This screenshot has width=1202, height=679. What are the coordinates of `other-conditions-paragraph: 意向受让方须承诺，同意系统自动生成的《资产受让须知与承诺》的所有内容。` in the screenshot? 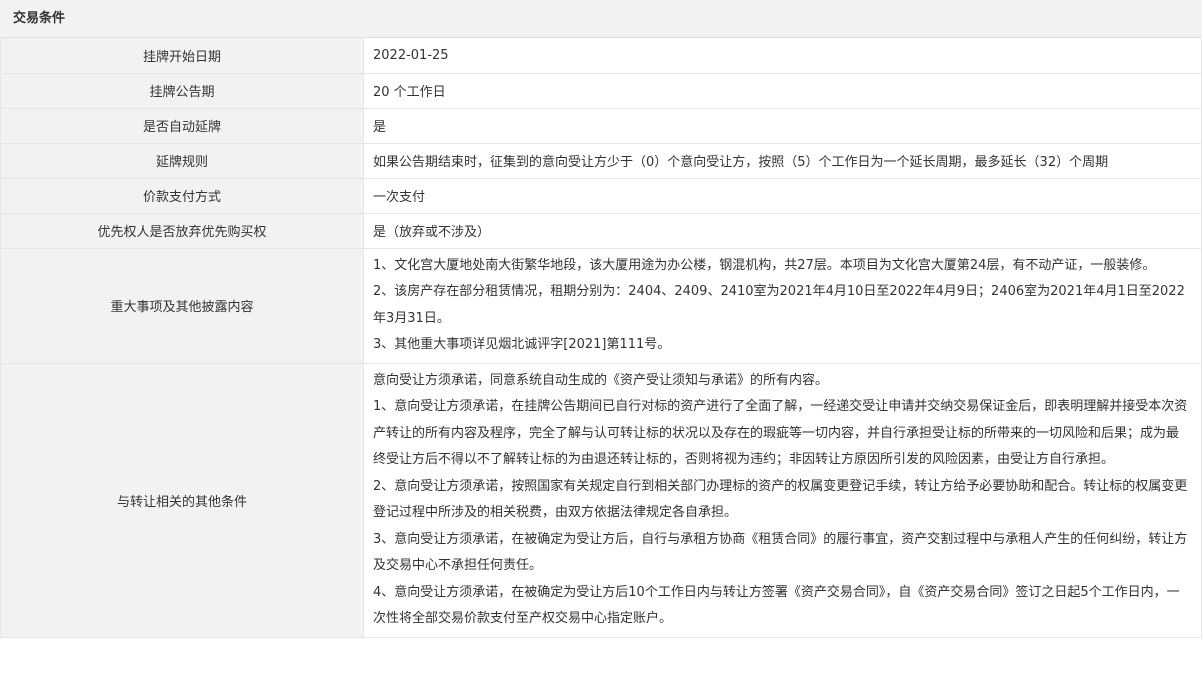 It's located at (601, 380).